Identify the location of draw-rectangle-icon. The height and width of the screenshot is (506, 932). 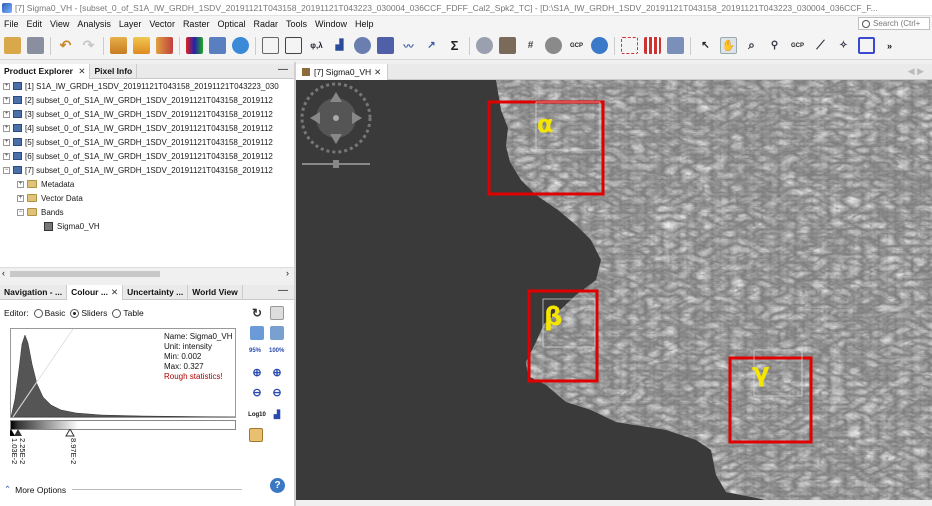
(293, 45).